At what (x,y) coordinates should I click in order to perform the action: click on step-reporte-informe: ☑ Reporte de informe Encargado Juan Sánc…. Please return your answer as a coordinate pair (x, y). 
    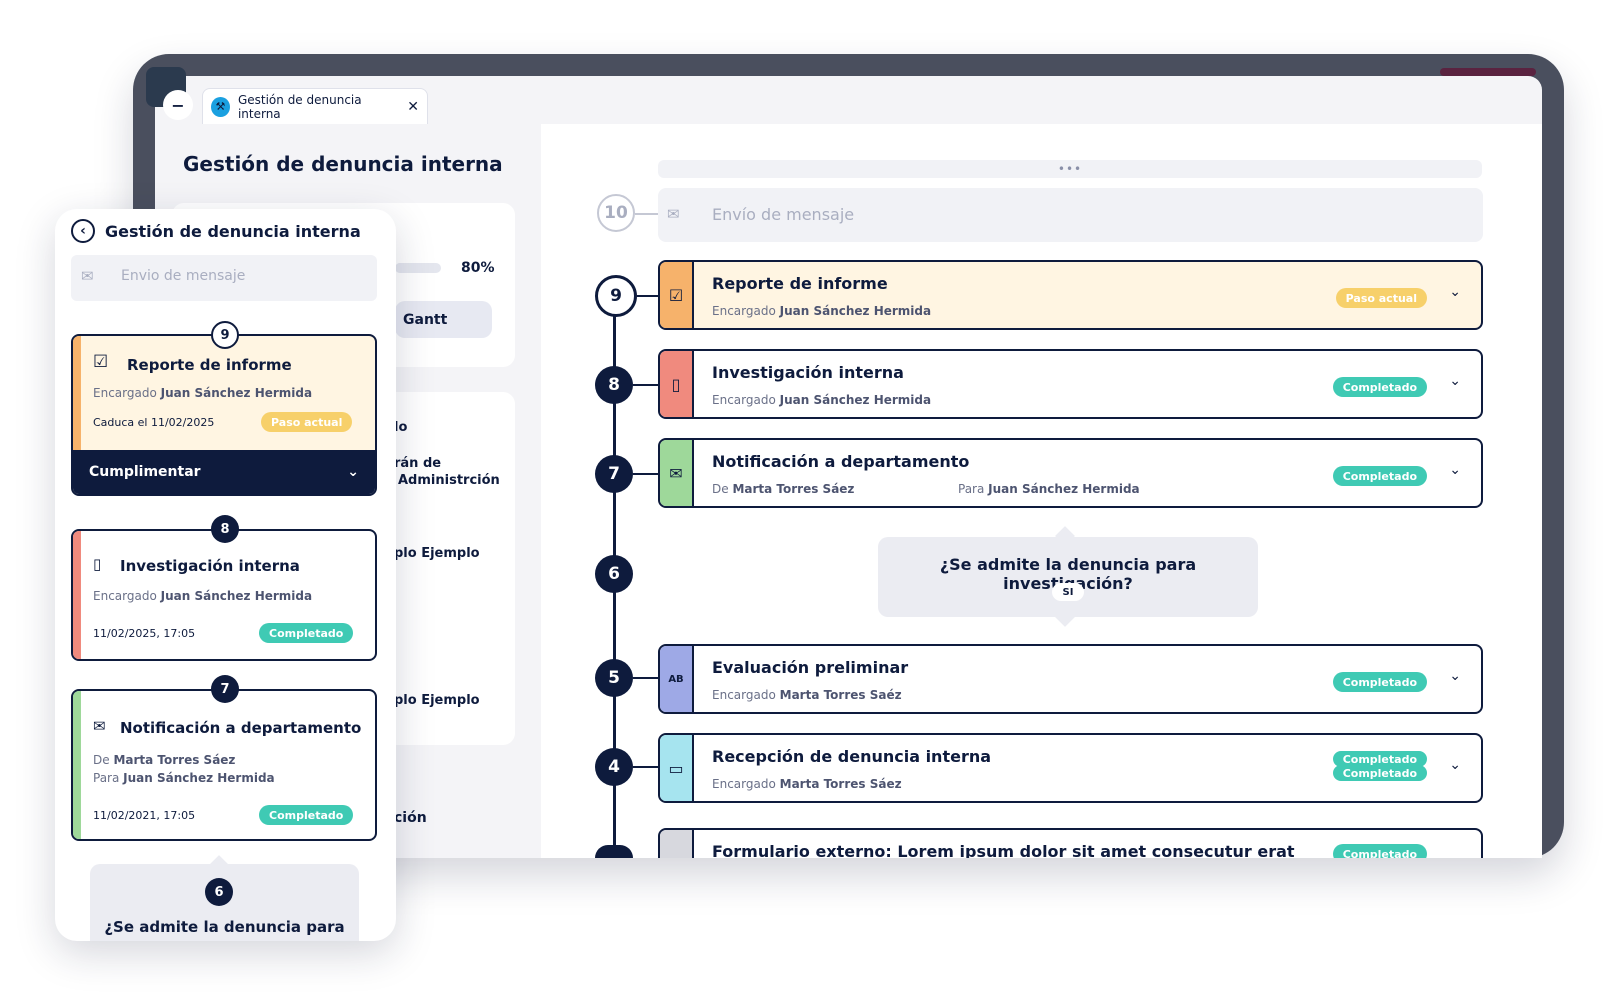
    Looking at the image, I should click on (1070, 295).